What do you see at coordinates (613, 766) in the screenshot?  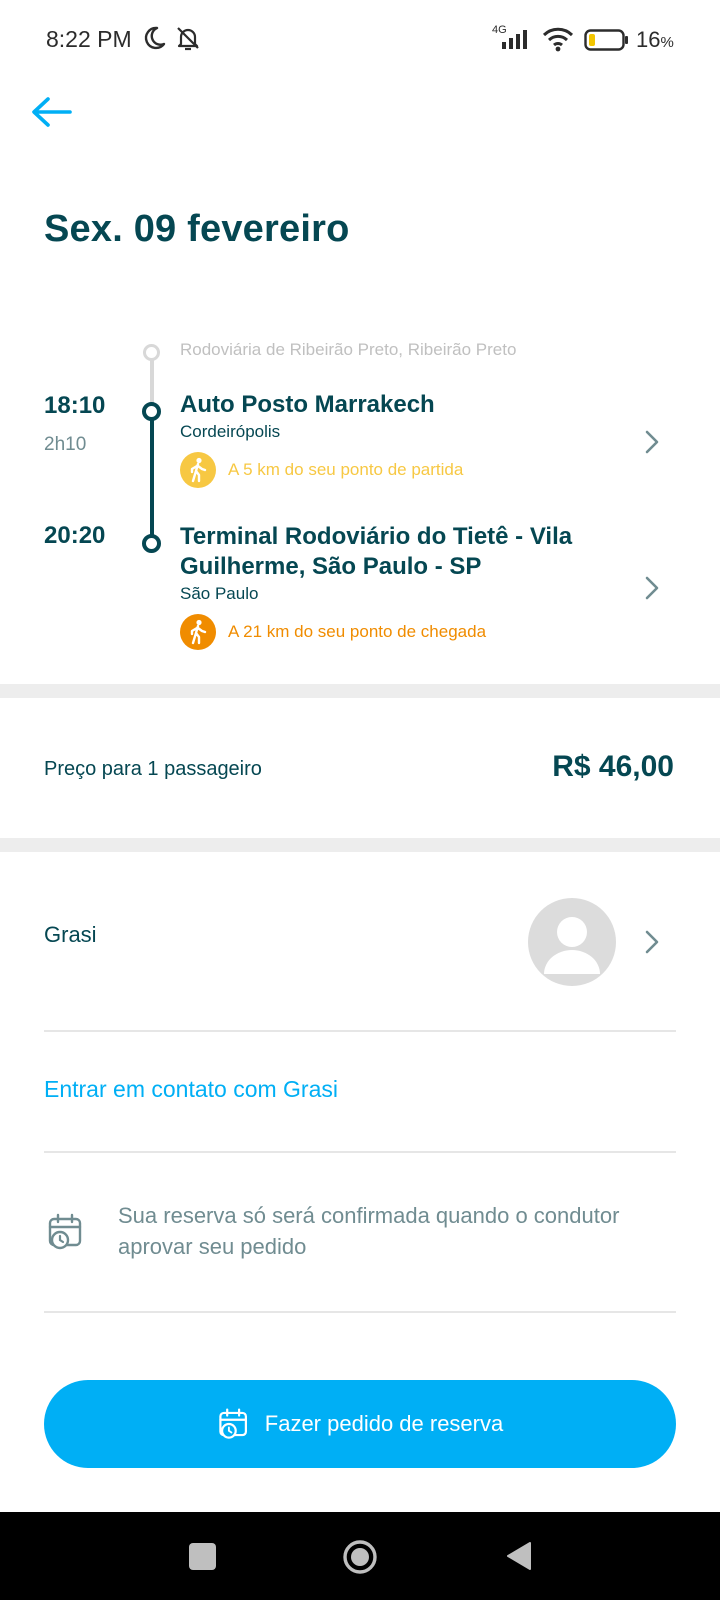 I see `price-value: R$ 46,00` at bounding box center [613, 766].